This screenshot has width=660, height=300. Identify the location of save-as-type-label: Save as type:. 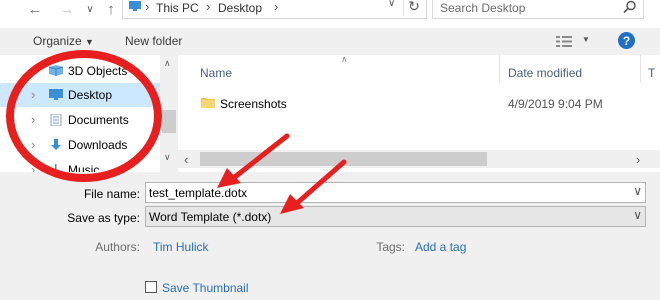
(103, 218).